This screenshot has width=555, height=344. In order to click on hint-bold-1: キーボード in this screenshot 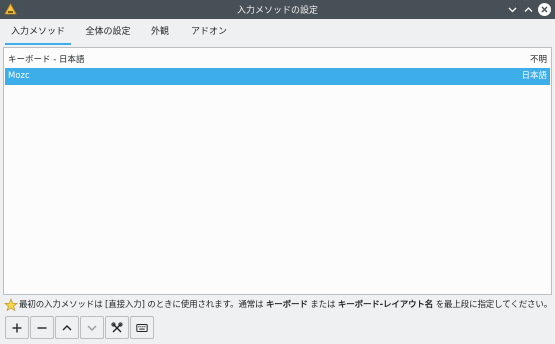, I will do `click(286, 305)`.